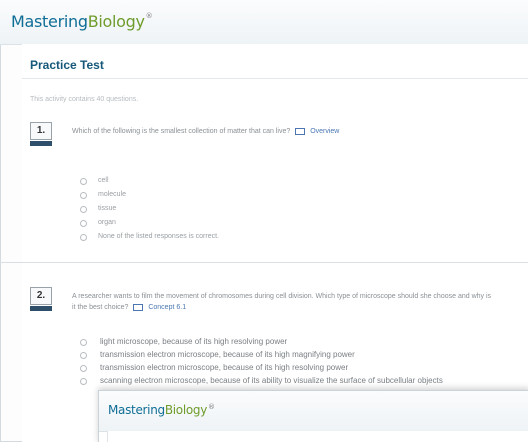 Image resolution: width=528 pixels, height=442 pixels. Describe the element at coordinates (317, 436) in the screenshot. I see `overlay-content` at that location.